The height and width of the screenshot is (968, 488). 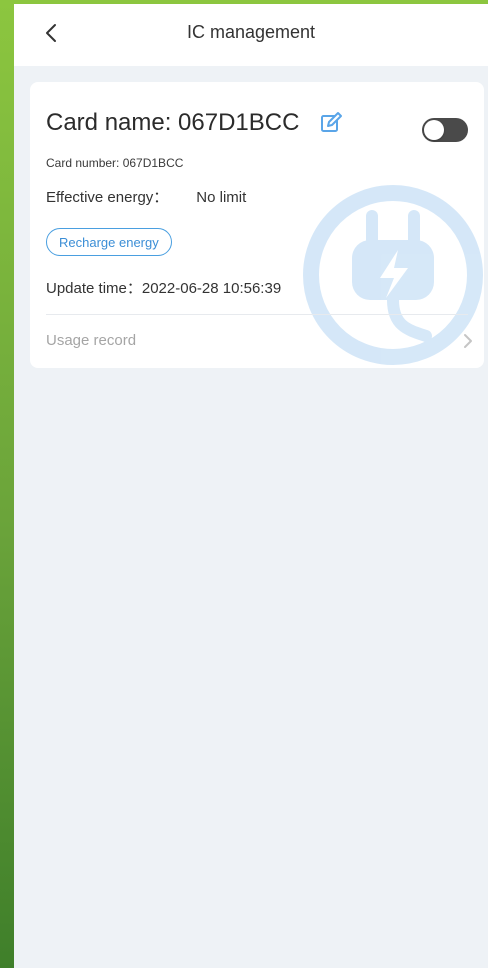 I want to click on usage-record-label: Usage record, so click(x=91, y=340).